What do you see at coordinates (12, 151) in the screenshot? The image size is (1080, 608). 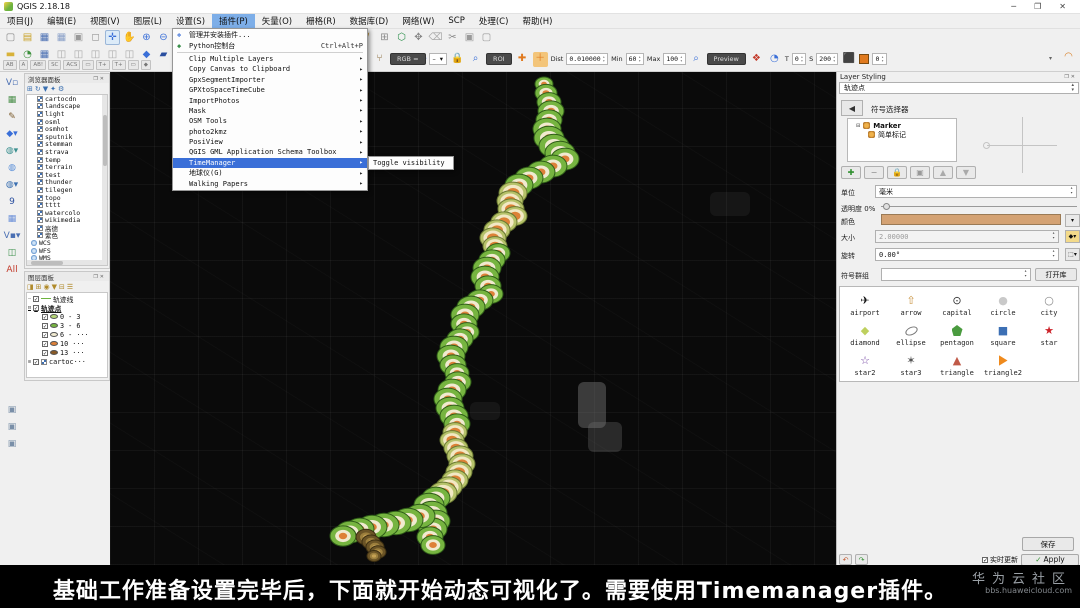 I see `add-wms-layer-icon: ◍▾` at bounding box center [12, 151].